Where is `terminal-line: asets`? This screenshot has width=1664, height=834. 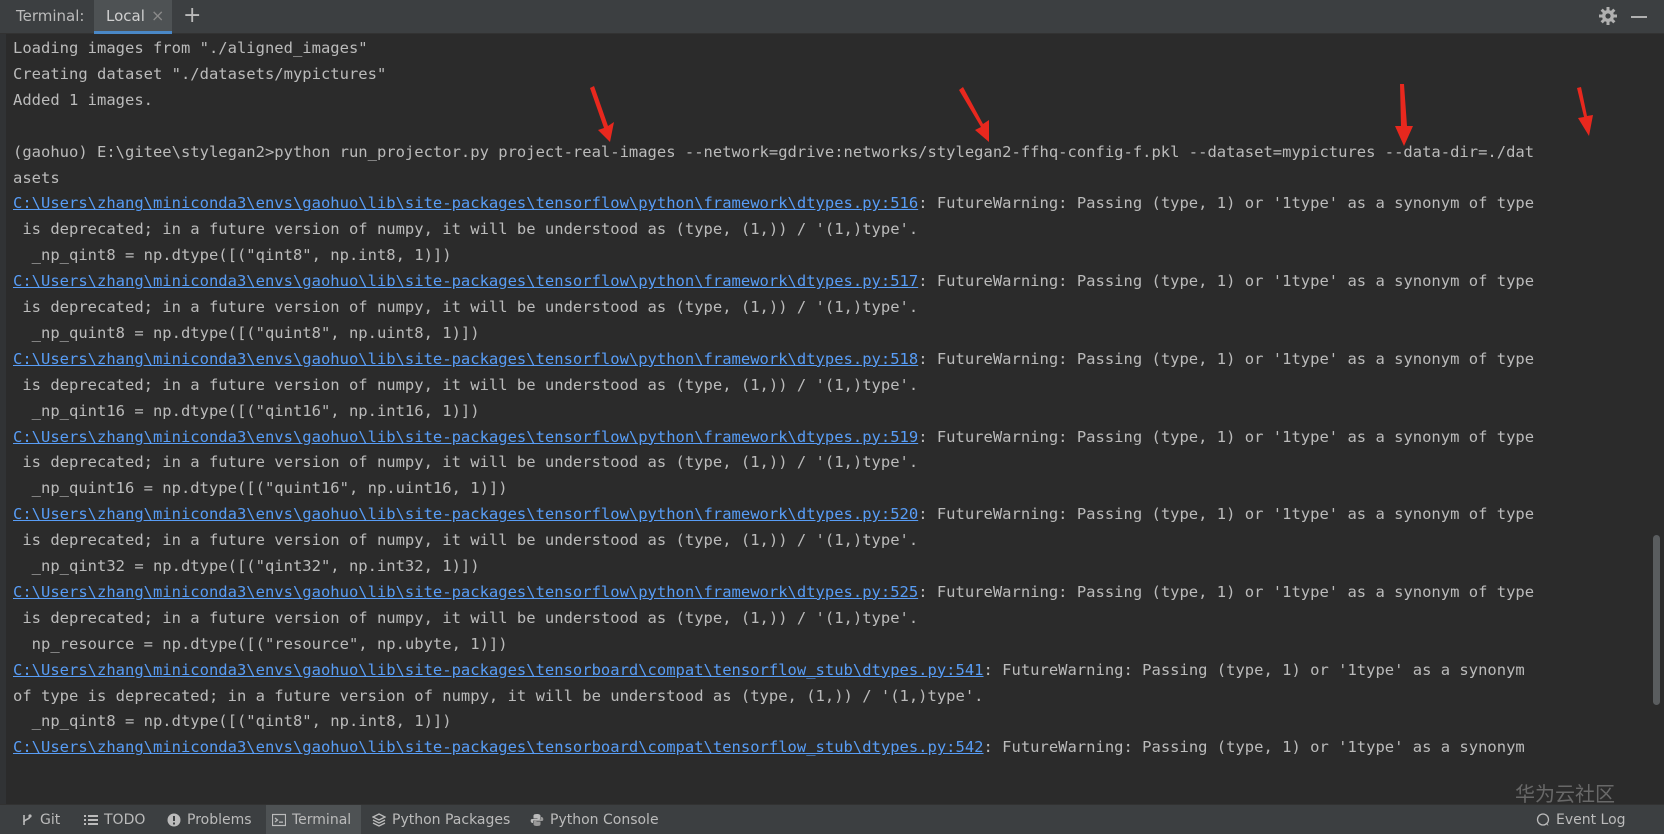
terminal-line: asets is located at coordinates (36, 178).